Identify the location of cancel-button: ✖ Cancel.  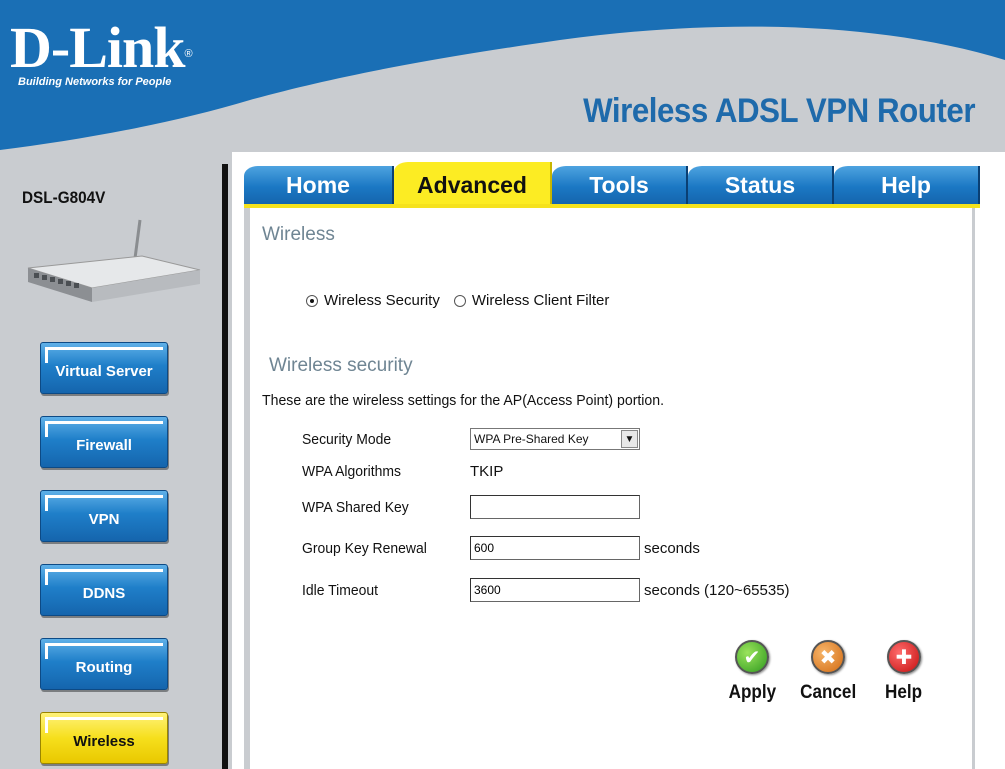
(828, 672).